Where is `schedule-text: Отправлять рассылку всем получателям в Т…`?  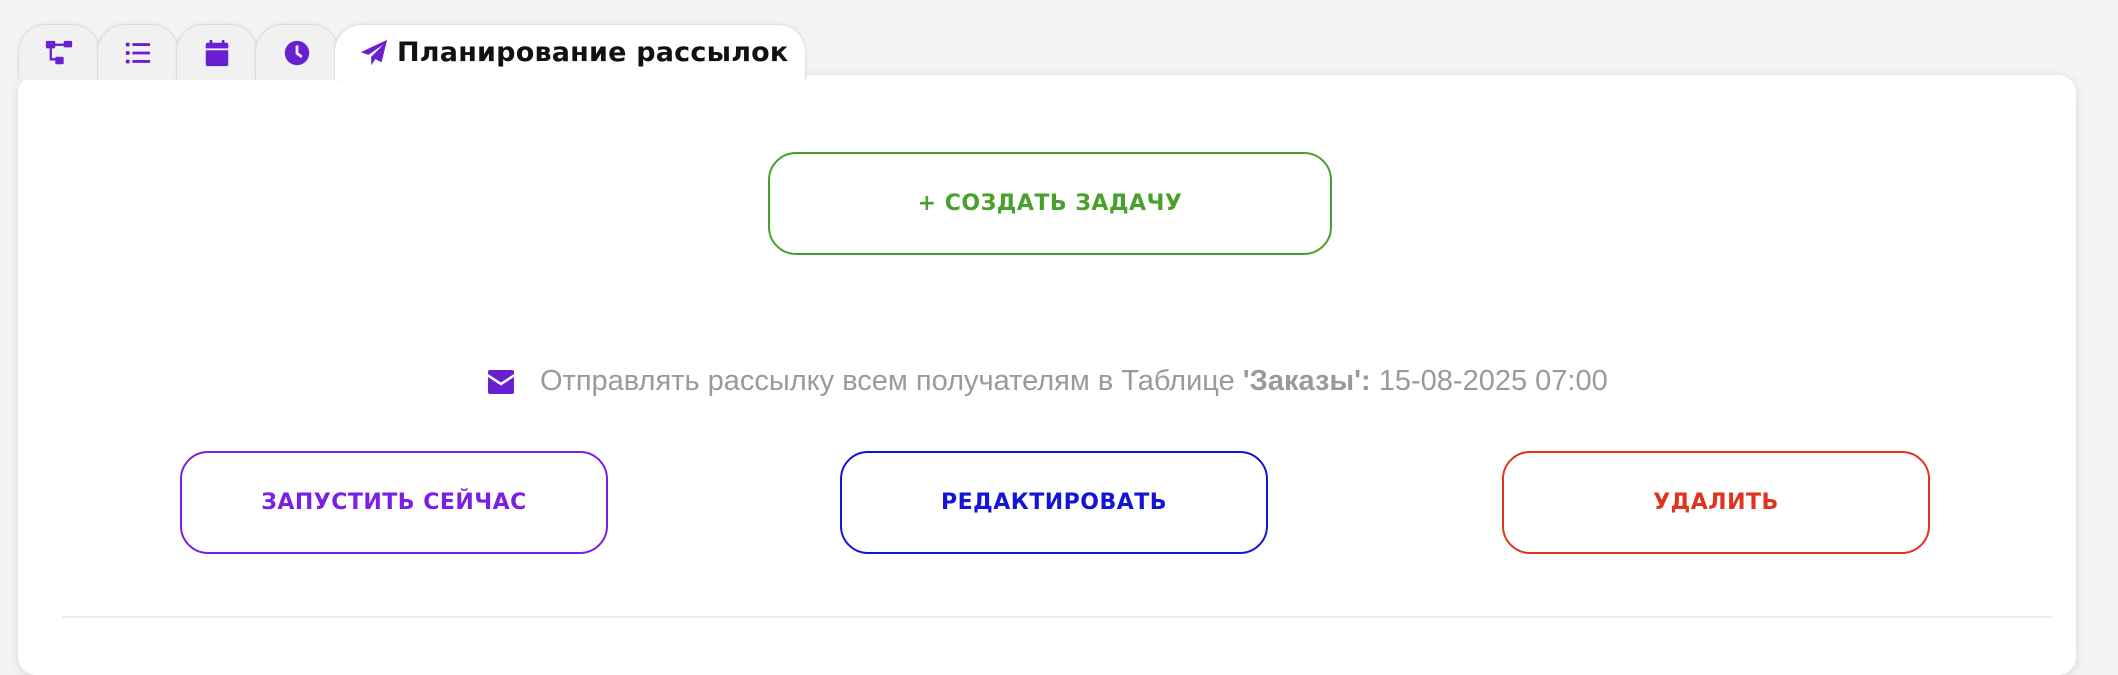 schedule-text: Отправлять рассылку всем получателям в Т… is located at coordinates (891, 381).